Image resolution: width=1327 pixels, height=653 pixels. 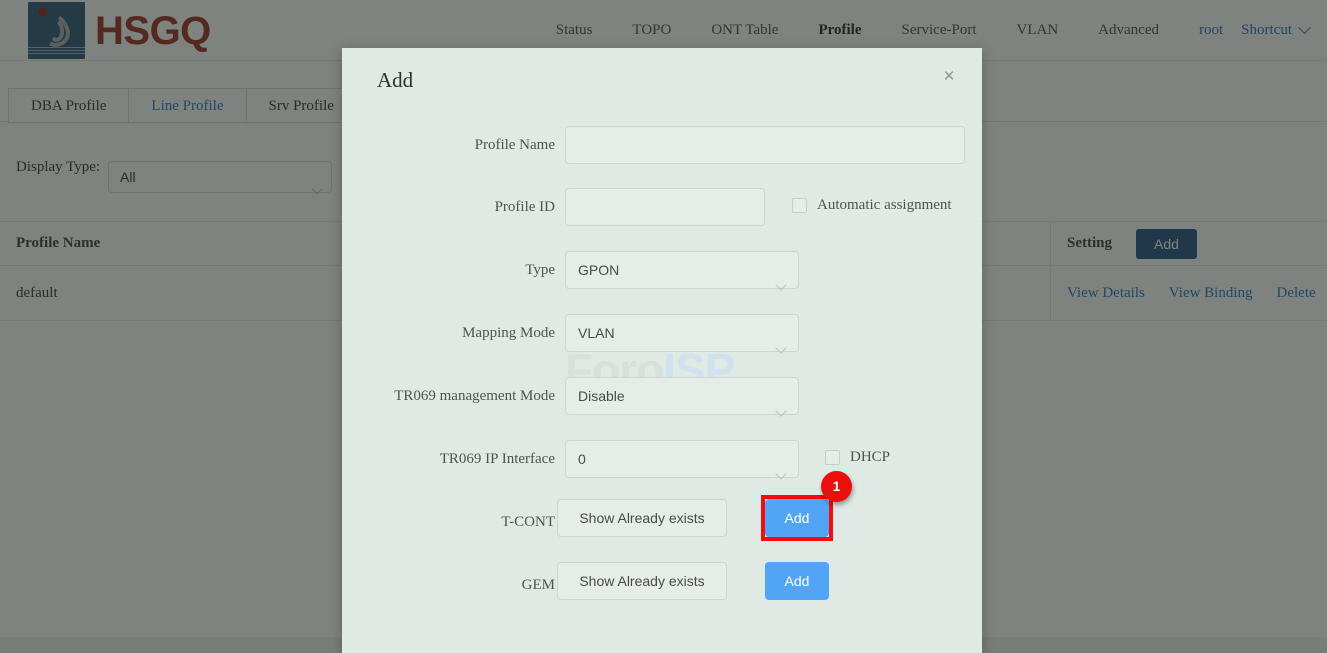 What do you see at coordinates (601, 396) in the screenshot?
I see `tr069-management-mode-value: Disable` at bounding box center [601, 396].